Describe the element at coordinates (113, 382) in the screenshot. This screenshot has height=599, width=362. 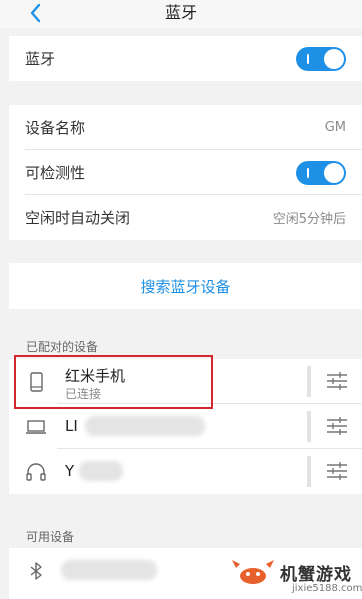
I see `highlight-box` at that location.